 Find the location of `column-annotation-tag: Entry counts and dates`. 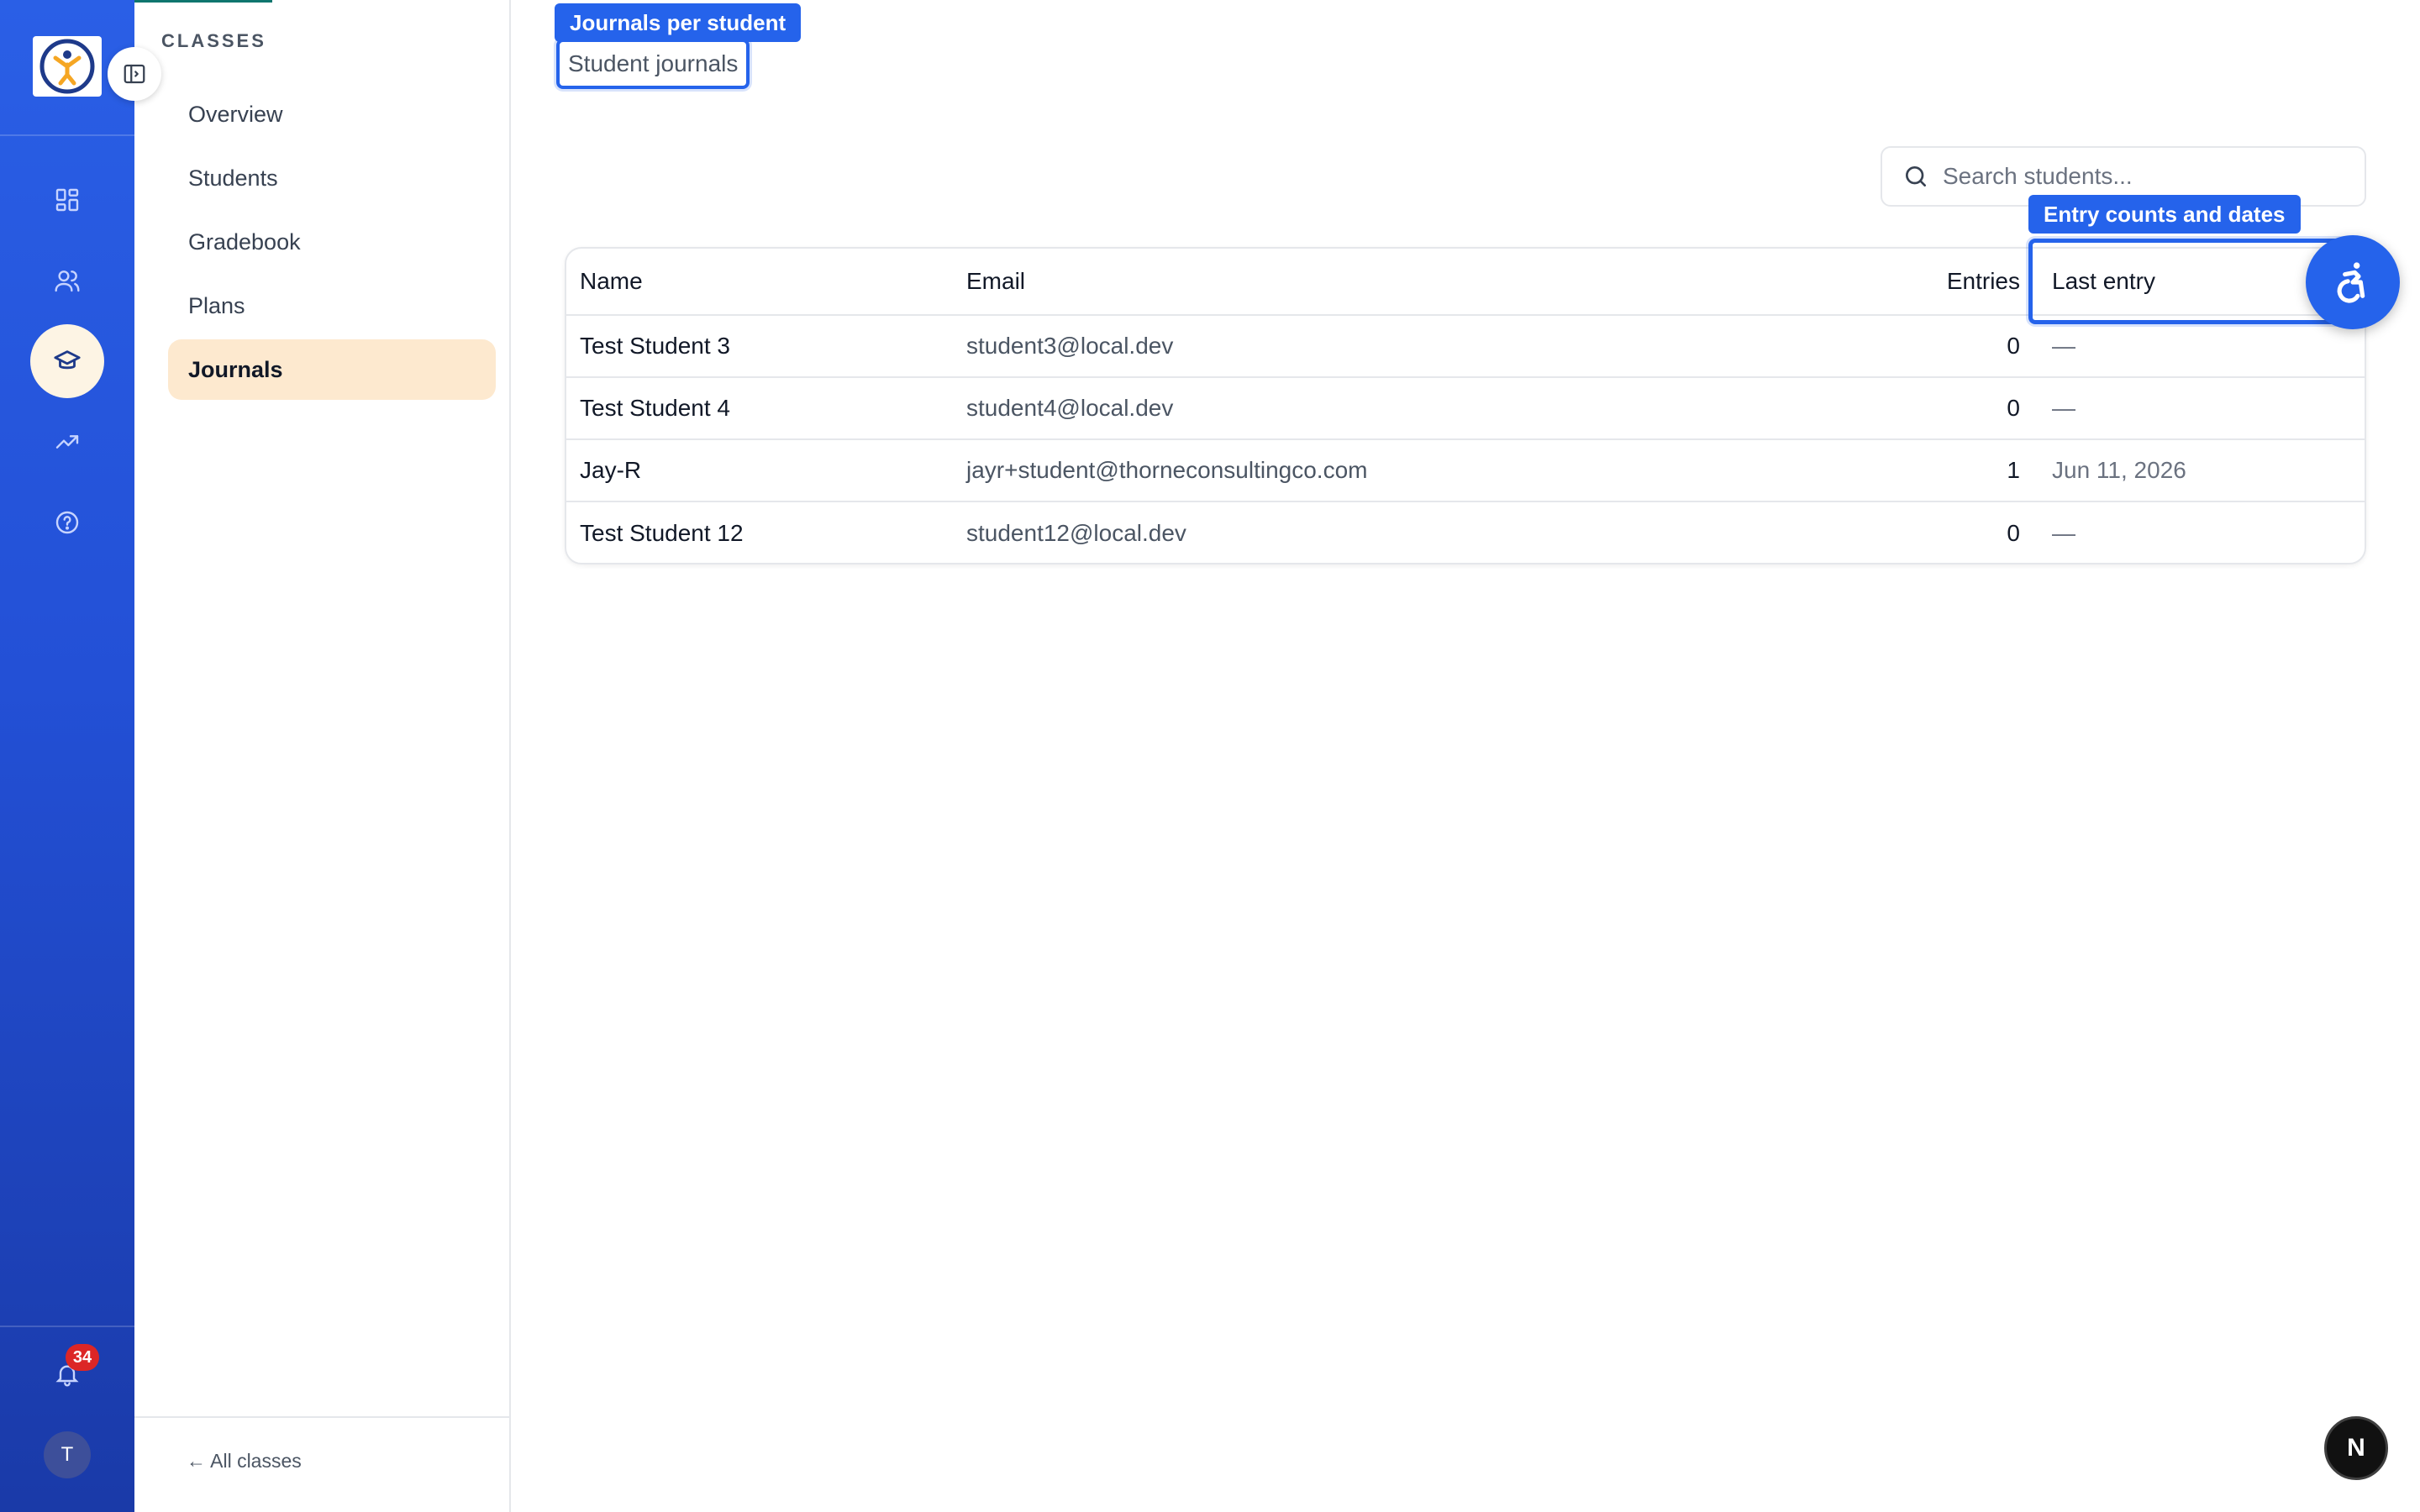

column-annotation-tag: Entry counts and dates is located at coordinates (2164, 214).